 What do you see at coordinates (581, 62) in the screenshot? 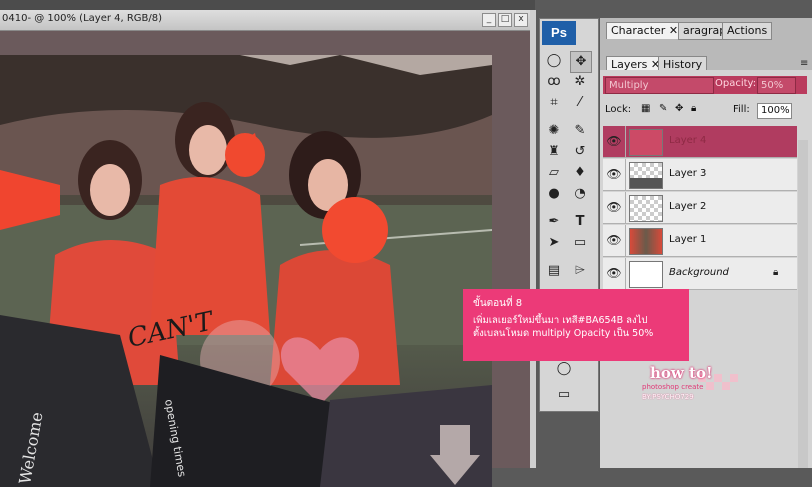
I see `move-tool-icon: ✥` at bounding box center [581, 62].